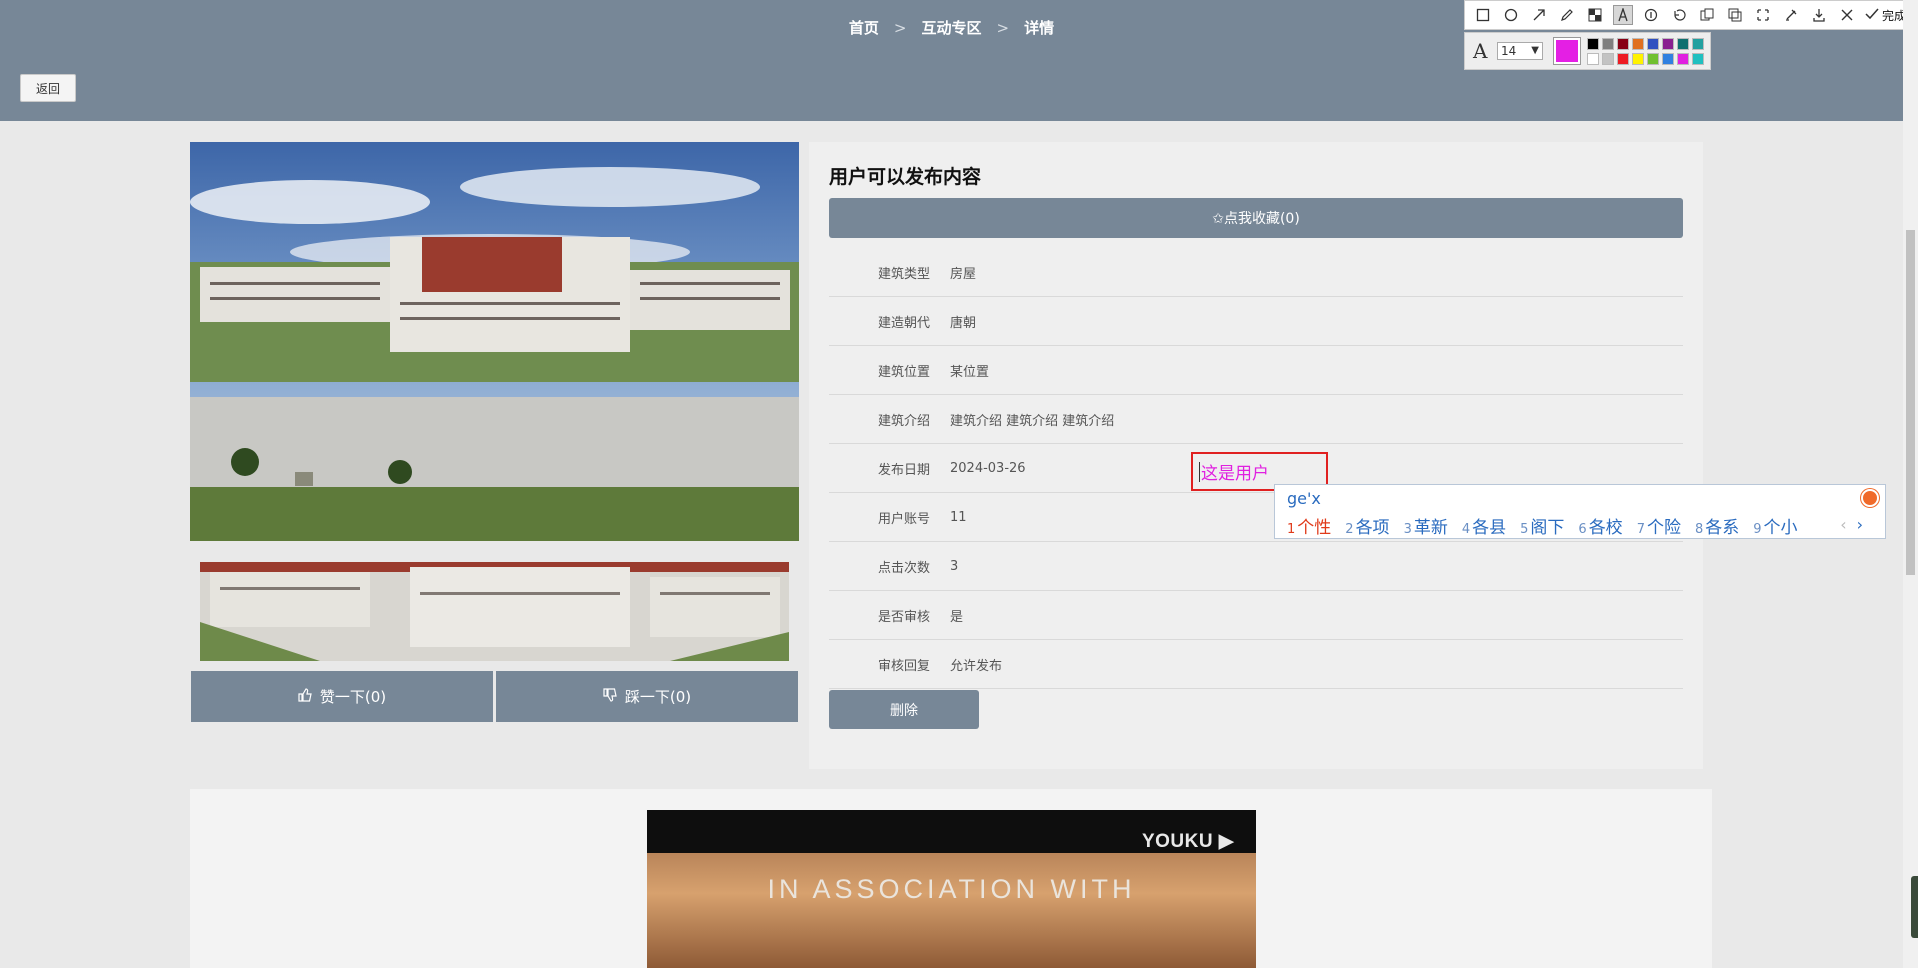  What do you see at coordinates (1489, 528) in the screenshot?
I see `candidate-text: 各县` at bounding box center [1489, 528].